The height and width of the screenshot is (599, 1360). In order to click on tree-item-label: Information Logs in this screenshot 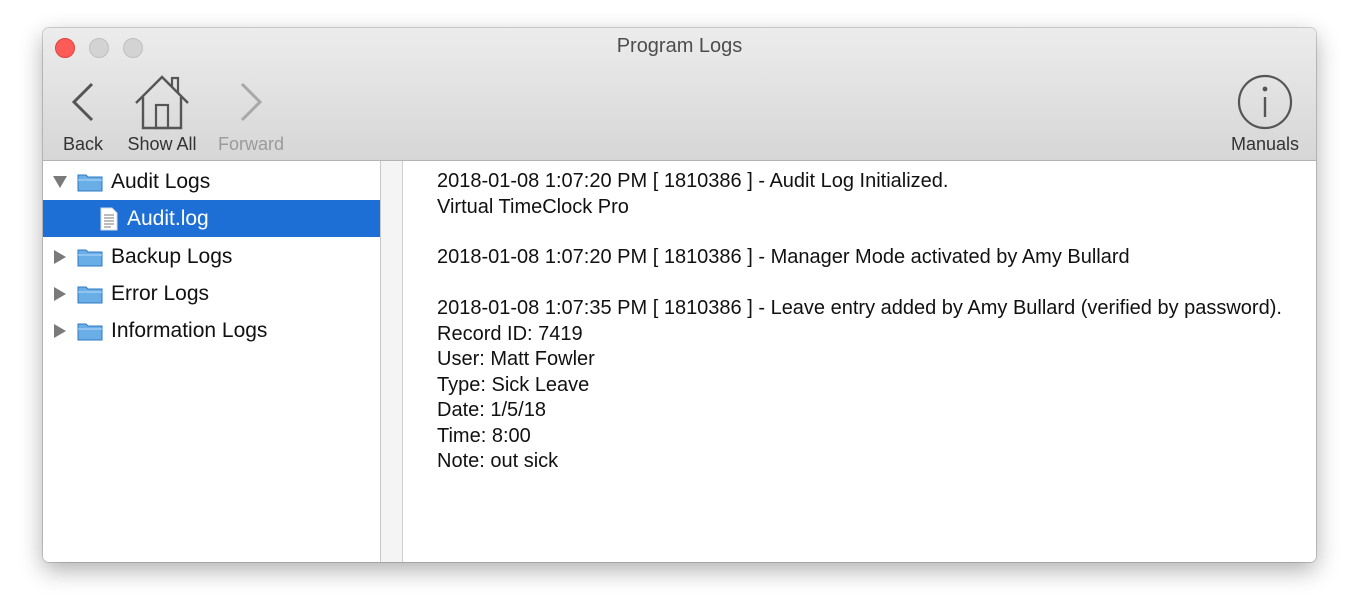, I will do `click(189, 330)`.